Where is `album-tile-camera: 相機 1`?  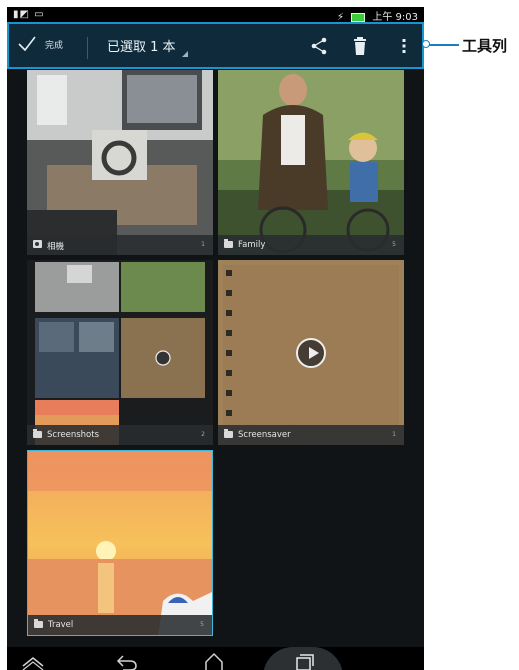 album-tile-camera: 相機 1 is located at coordinates (120, 162).